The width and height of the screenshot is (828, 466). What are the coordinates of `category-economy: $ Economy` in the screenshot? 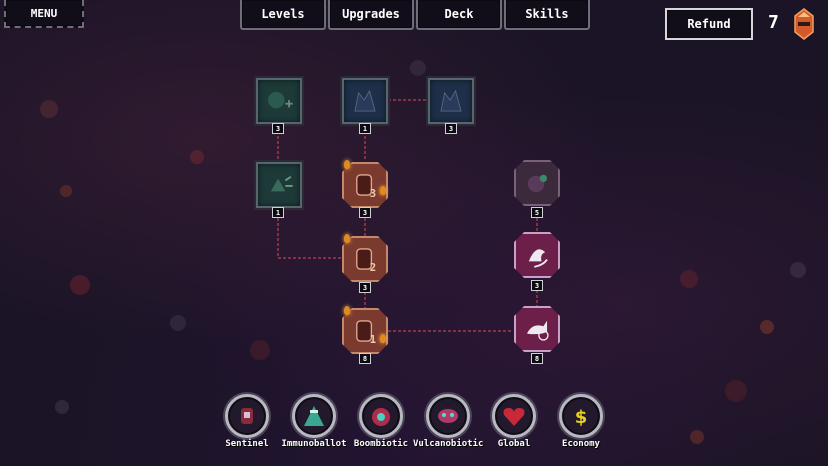 It's located at (581, 421).